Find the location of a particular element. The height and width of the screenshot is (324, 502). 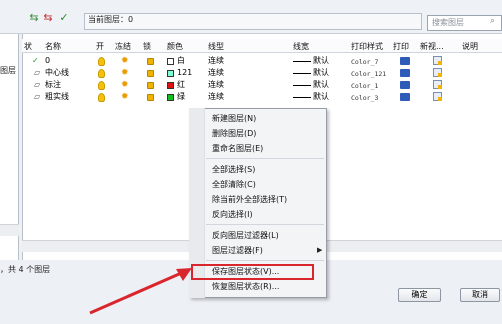

col-color: 颜色 is located at coordinates (175, 46).